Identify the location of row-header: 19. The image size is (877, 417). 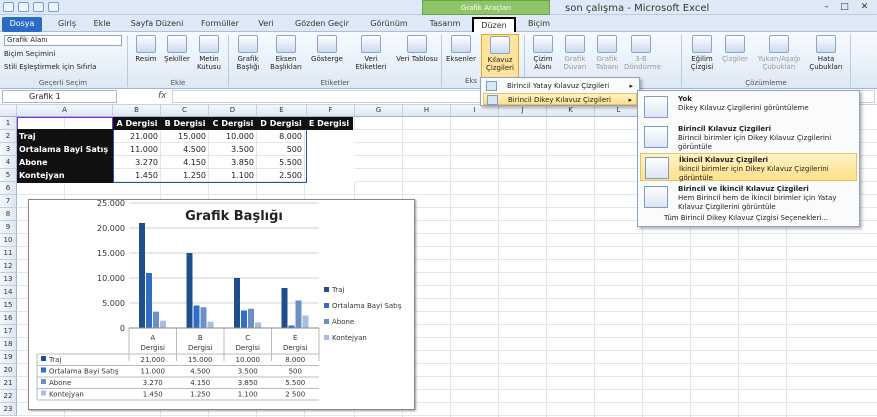
(8, 357).